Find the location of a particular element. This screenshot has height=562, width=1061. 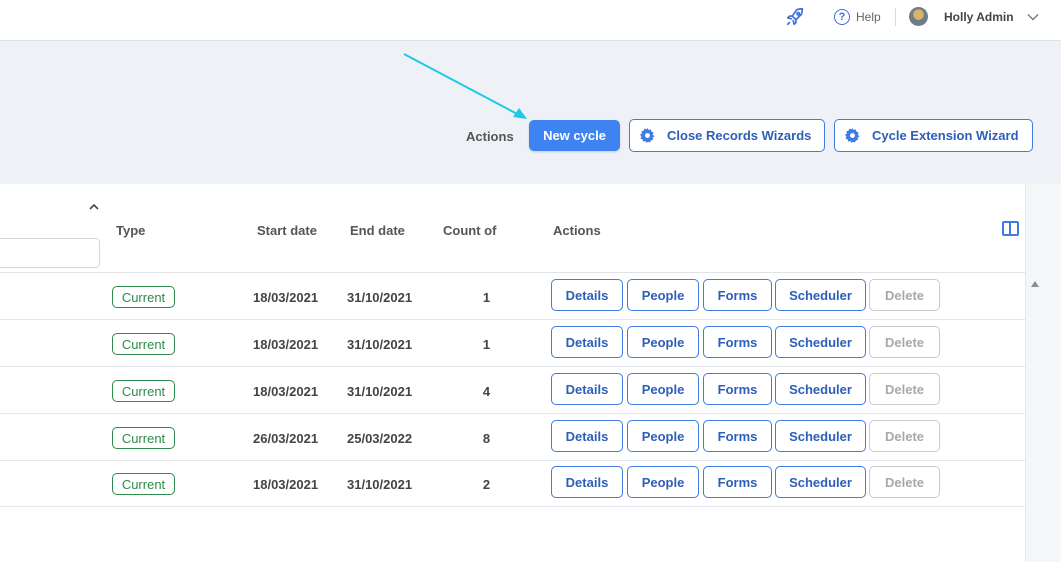

annotation-arrow is located at coordinates (465, 86).